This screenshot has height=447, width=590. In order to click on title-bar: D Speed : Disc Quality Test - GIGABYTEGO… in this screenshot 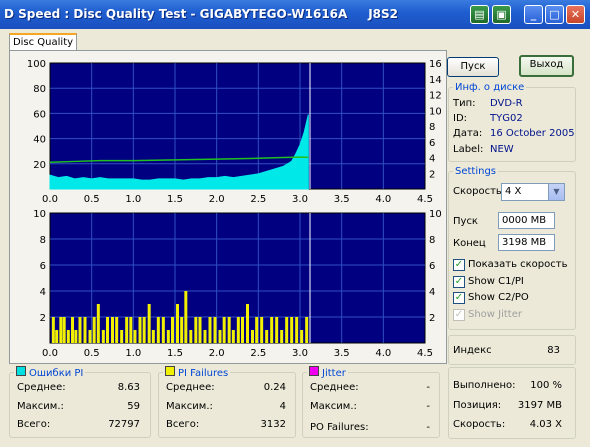, I will do `click(295, 14)`.